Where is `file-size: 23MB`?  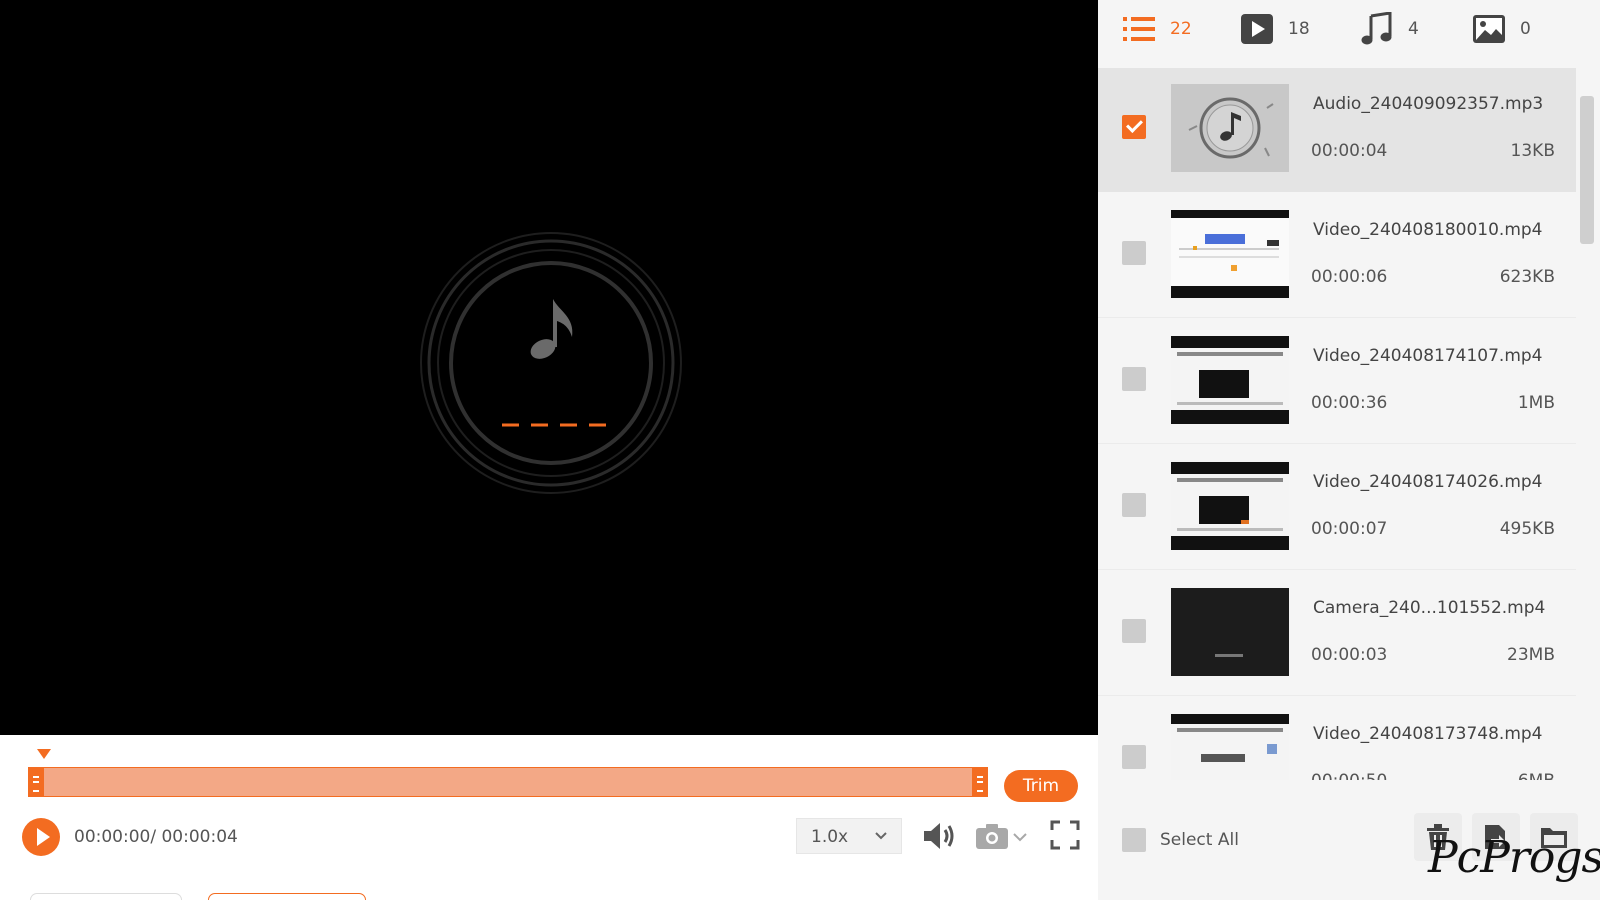
file-size: 23MB is located at coordinates (1531, 655).